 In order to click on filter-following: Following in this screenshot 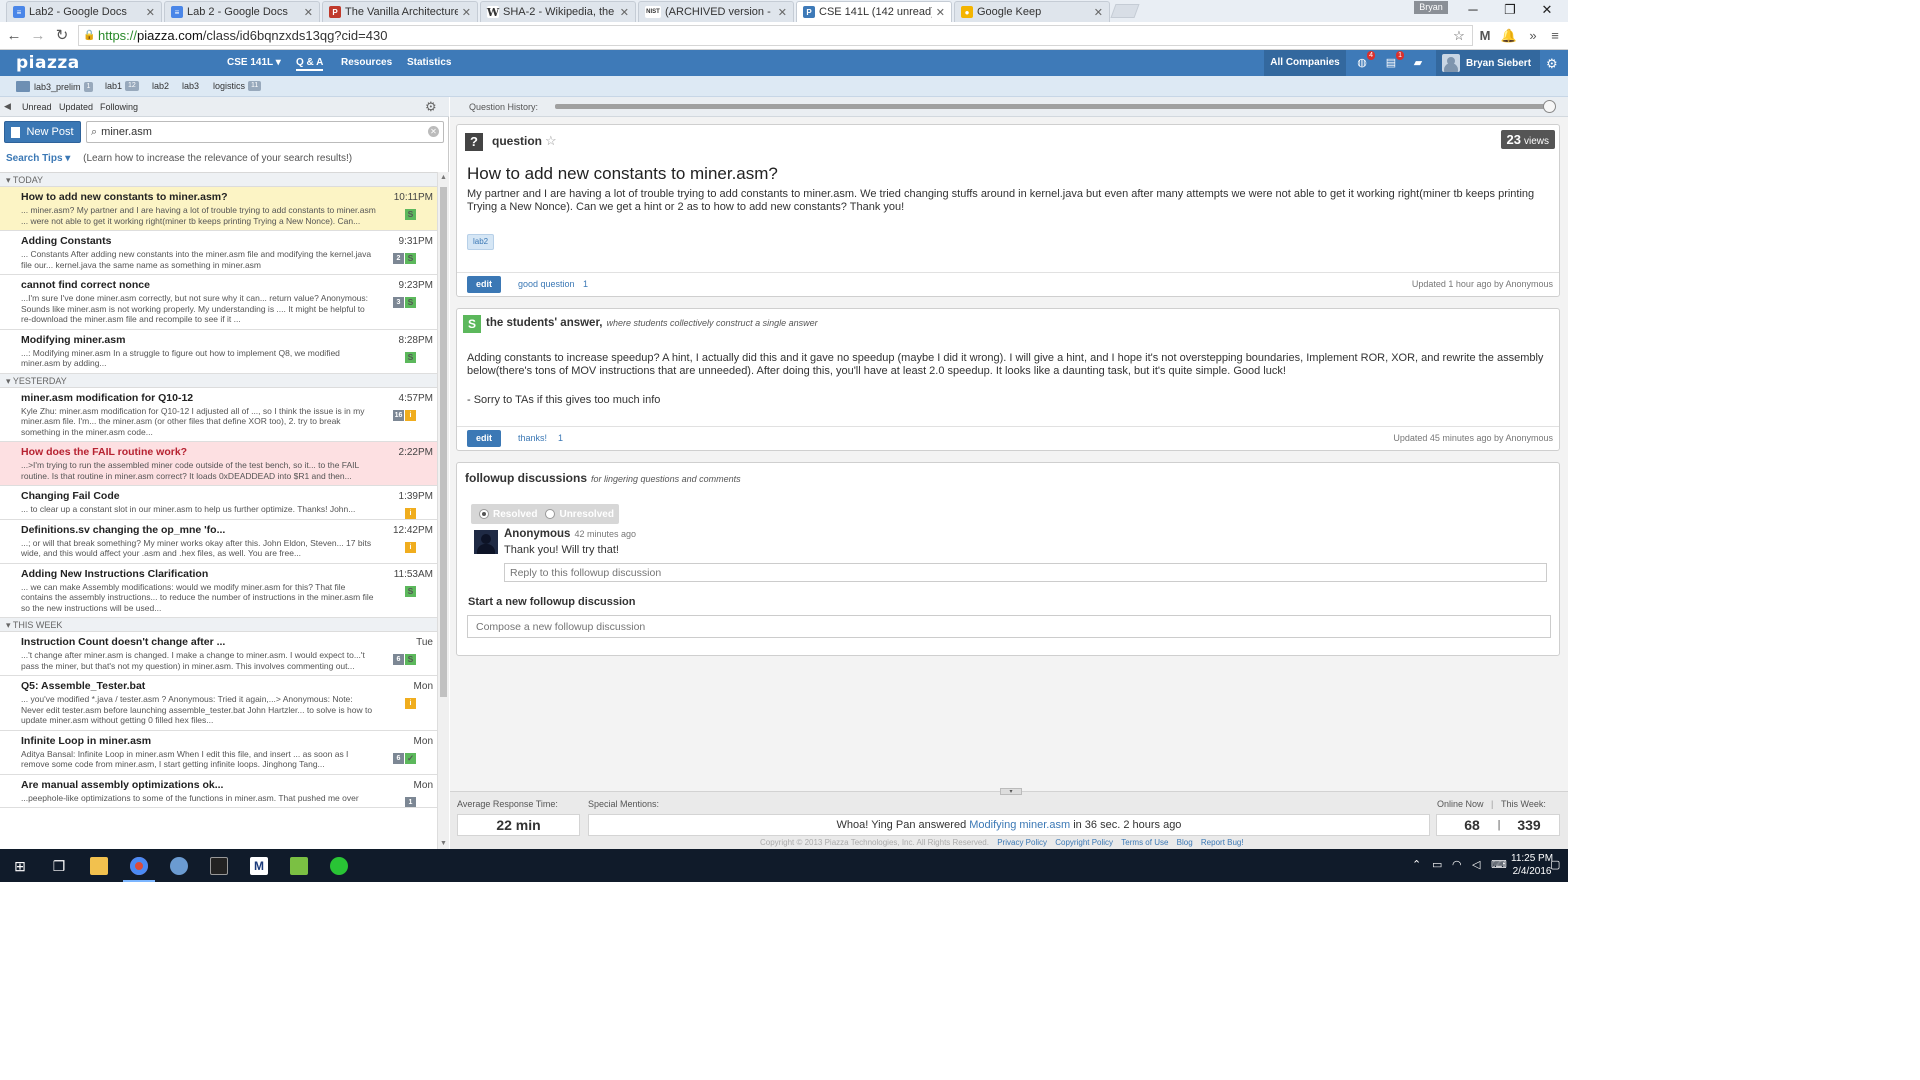, I will do `click(119, 107)`.